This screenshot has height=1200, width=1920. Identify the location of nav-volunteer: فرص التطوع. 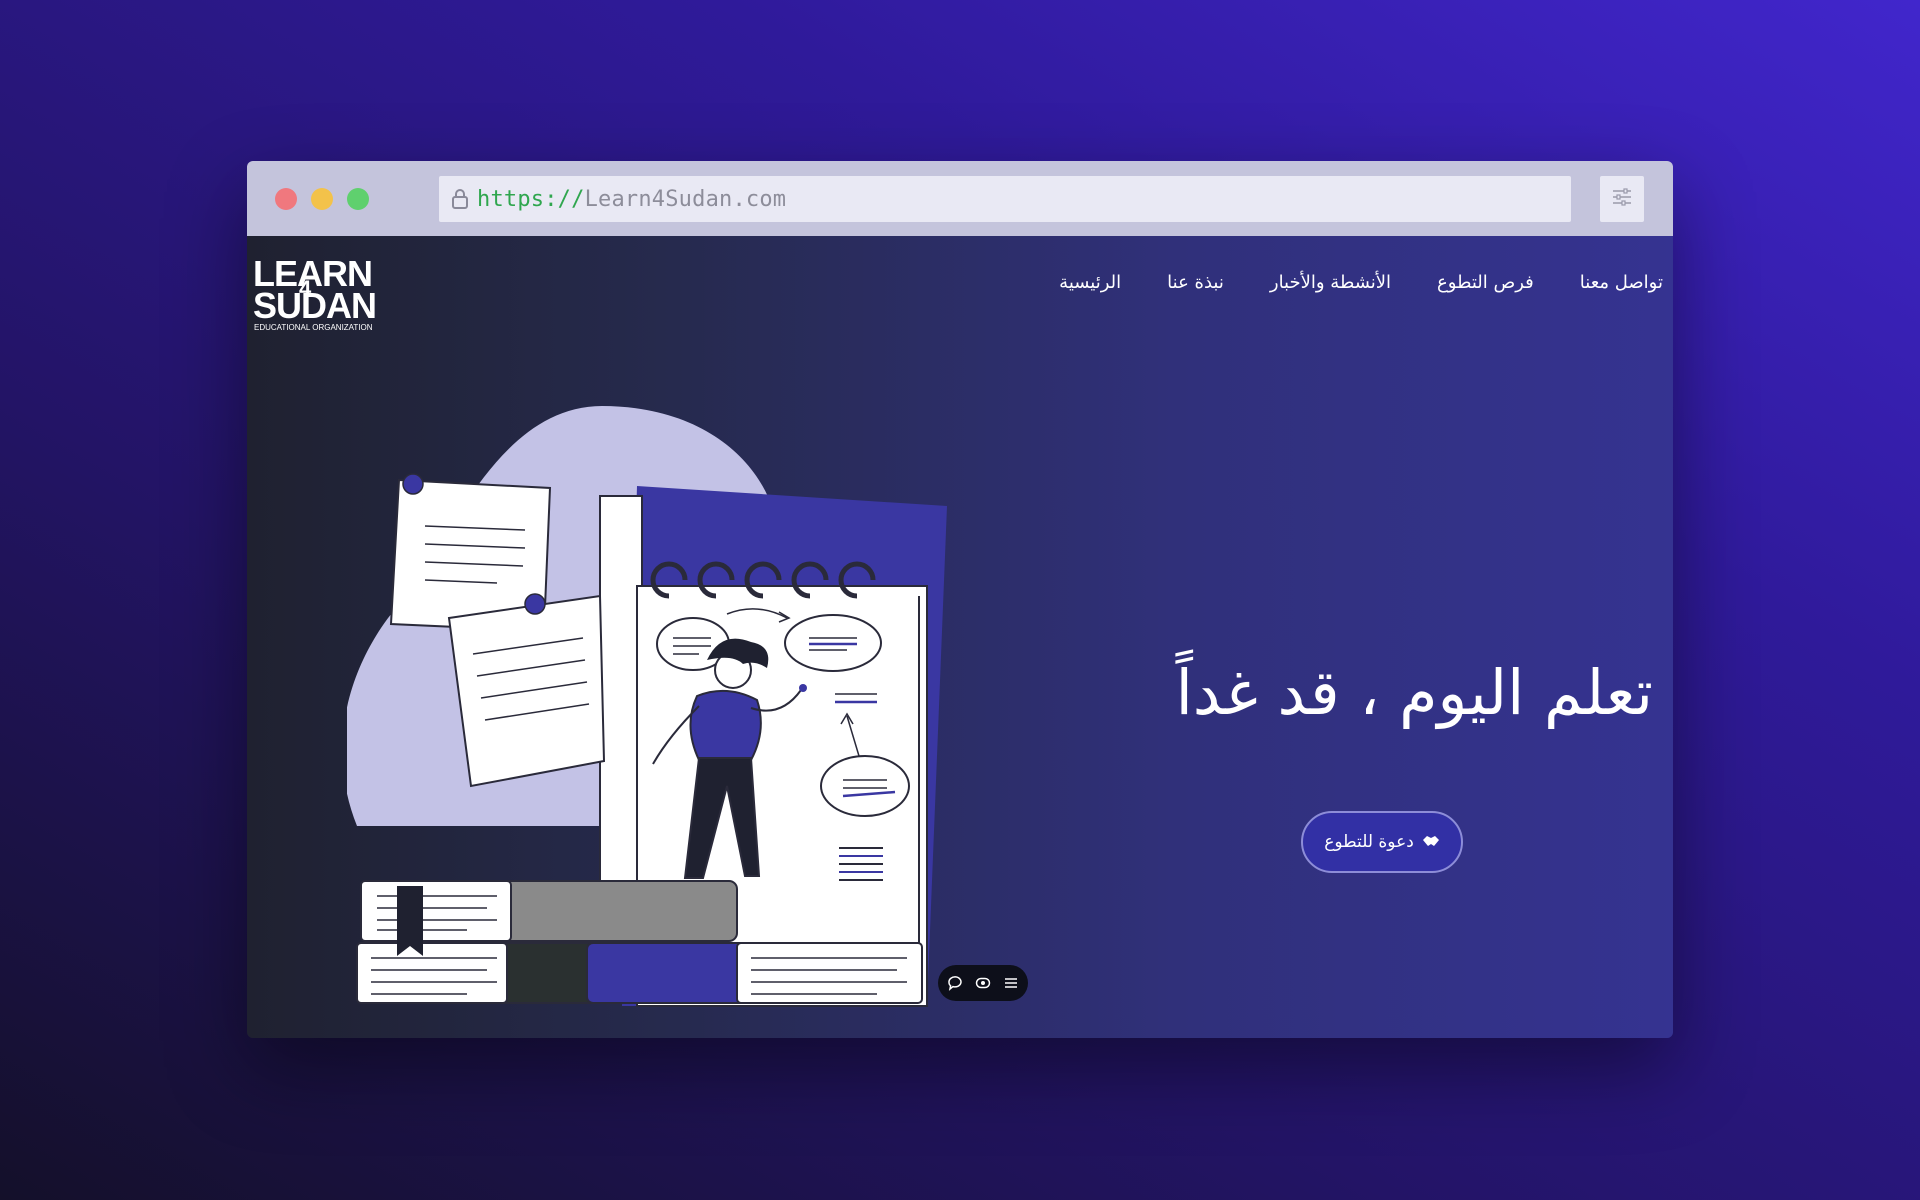
(1485, 282).